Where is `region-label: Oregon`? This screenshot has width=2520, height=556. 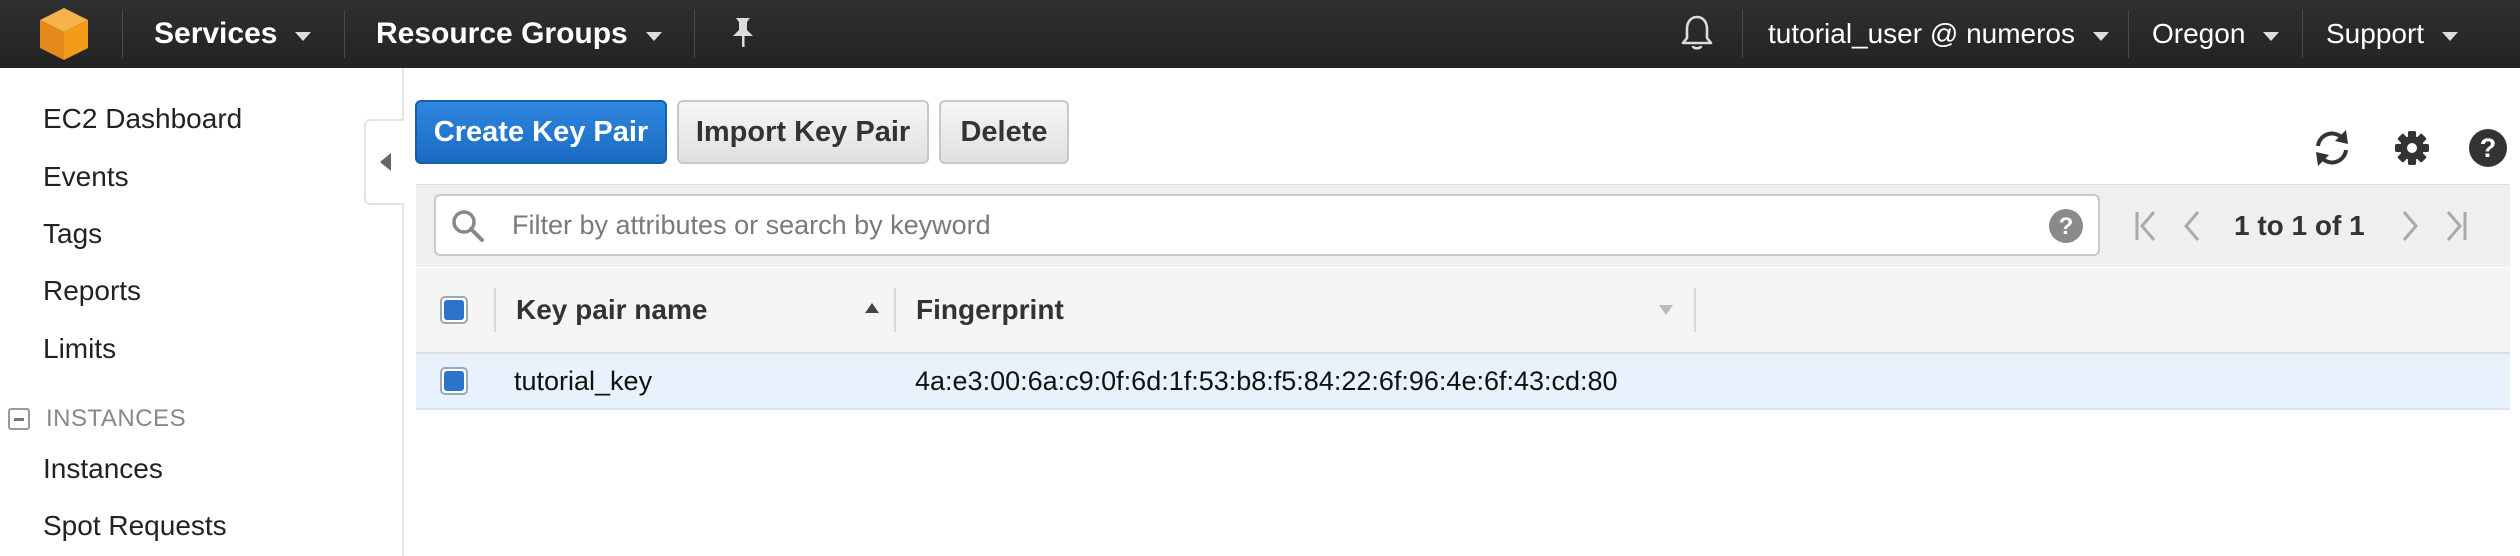
region-label: Oregon is located at coordinates (2199, 33).